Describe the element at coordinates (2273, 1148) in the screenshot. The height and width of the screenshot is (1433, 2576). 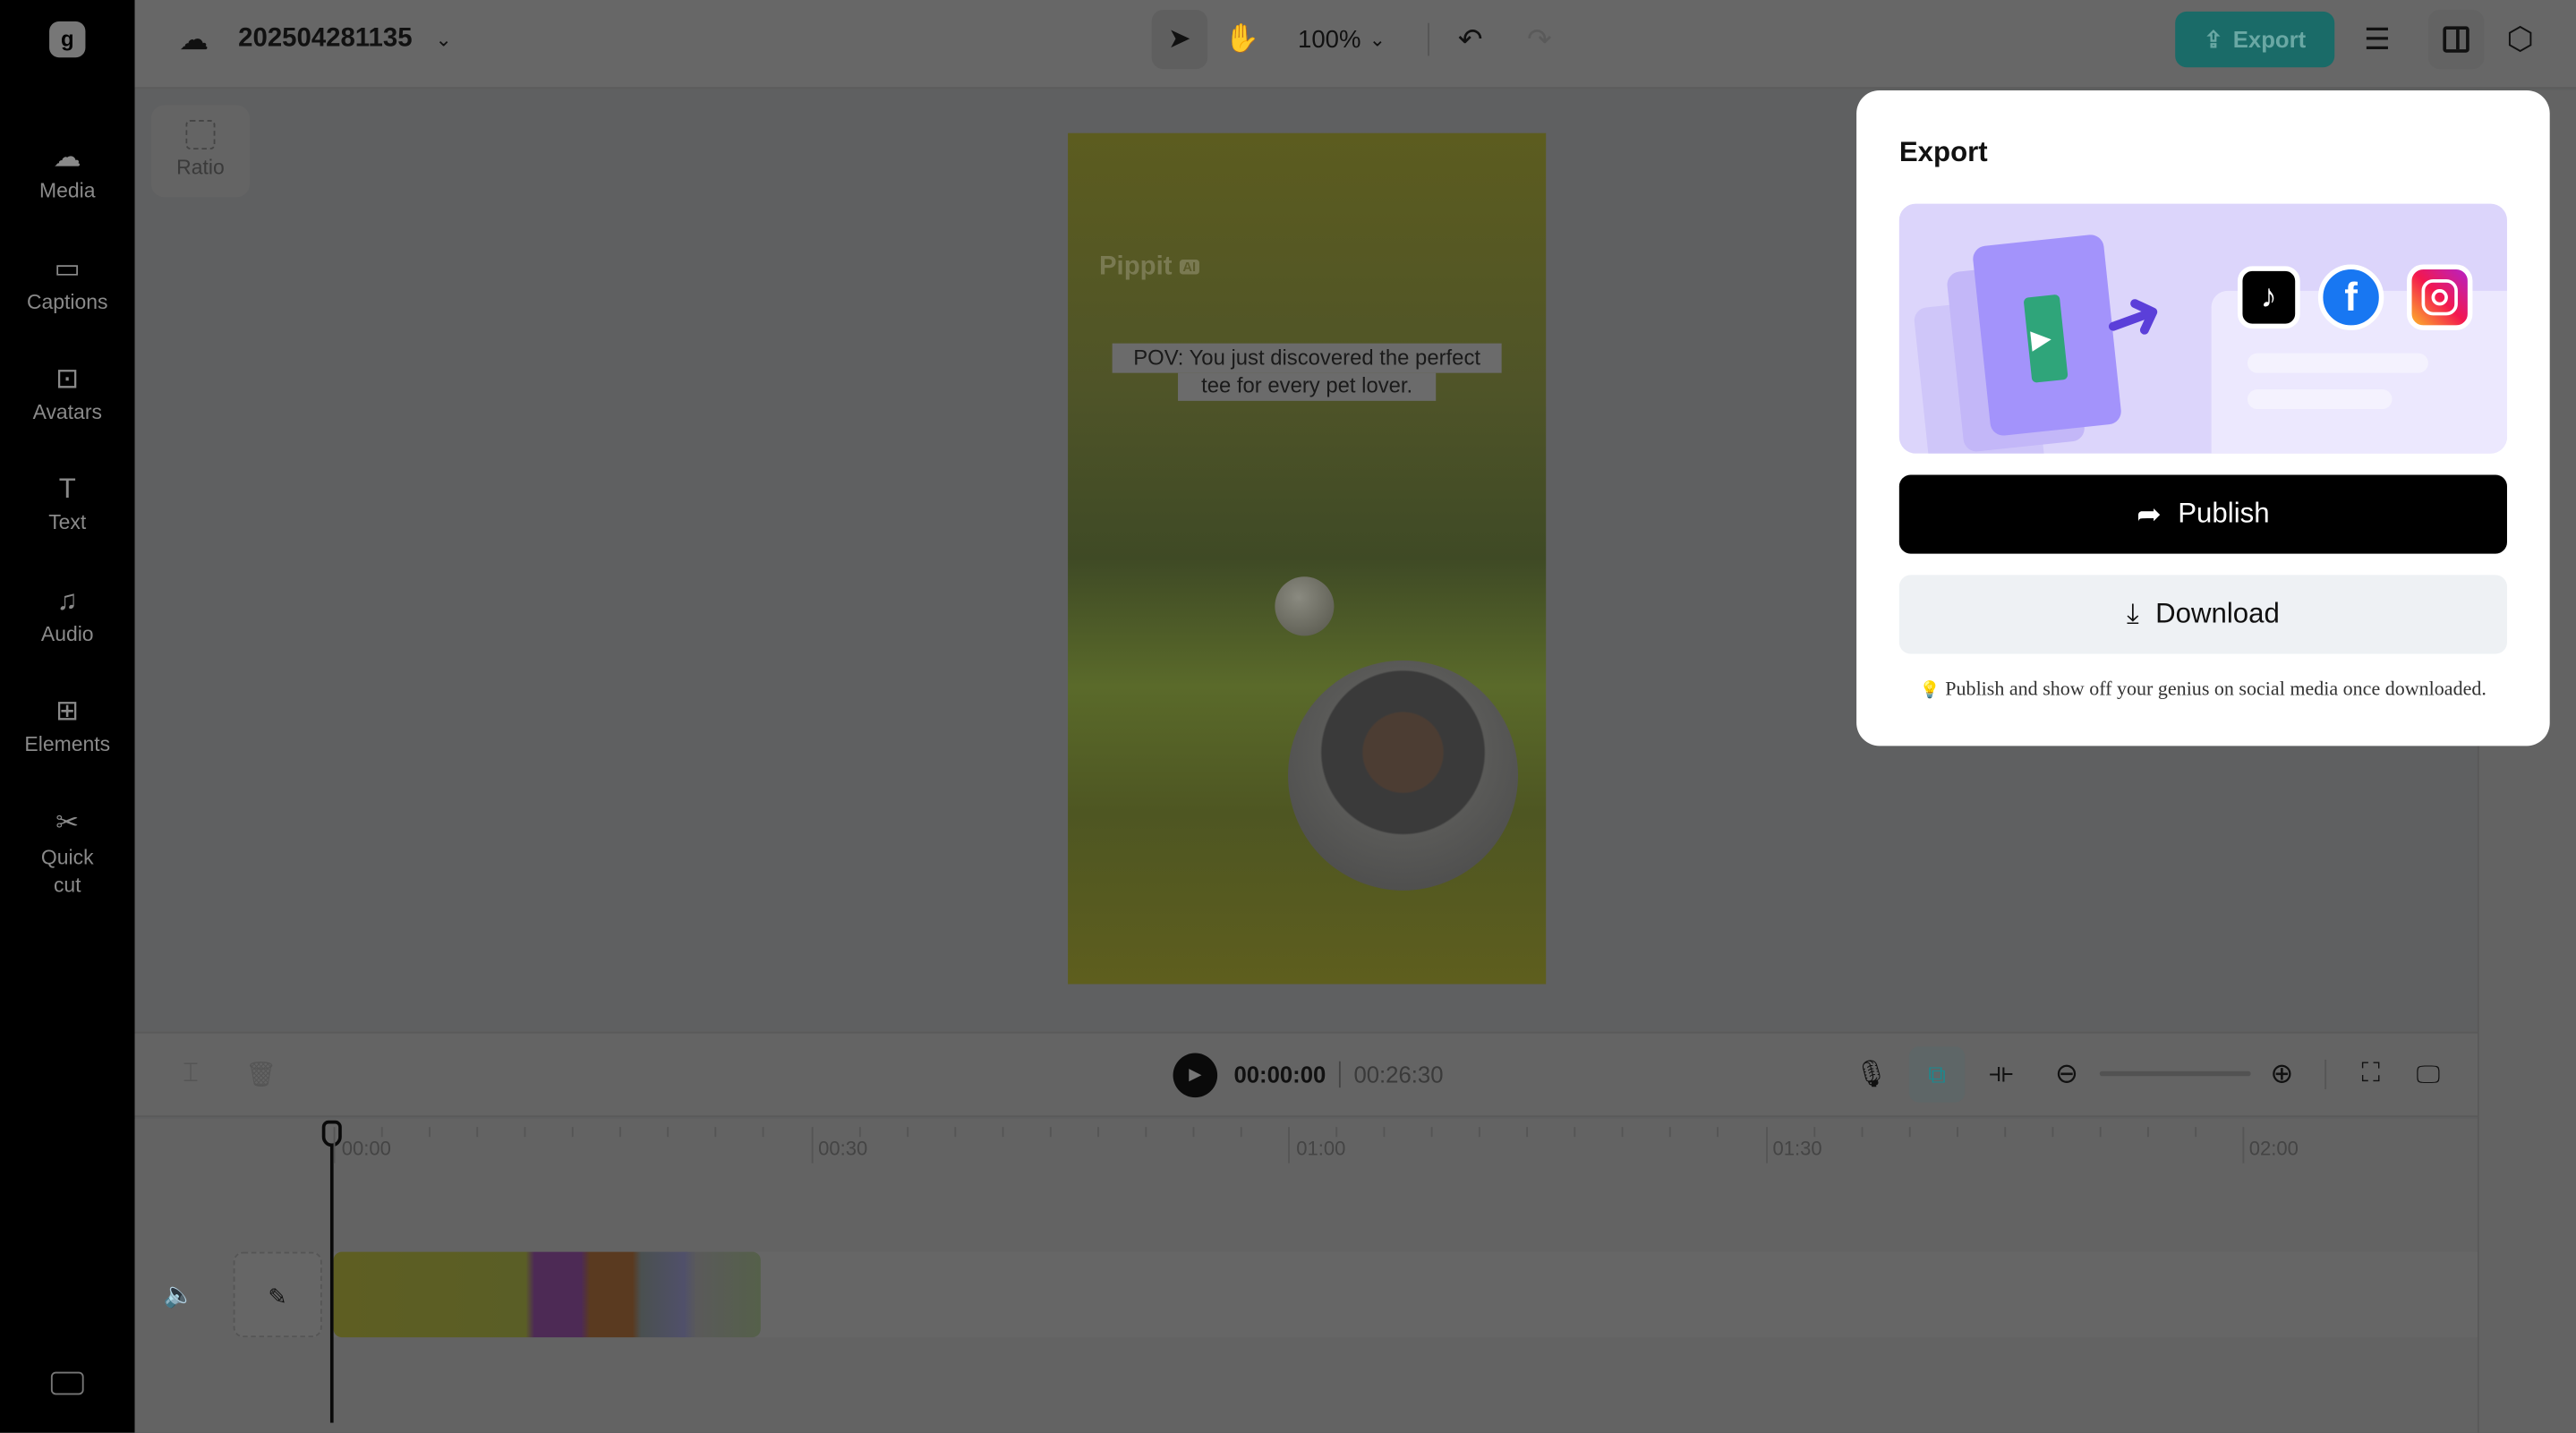
I see `ruler-label: 02:00` at that location.